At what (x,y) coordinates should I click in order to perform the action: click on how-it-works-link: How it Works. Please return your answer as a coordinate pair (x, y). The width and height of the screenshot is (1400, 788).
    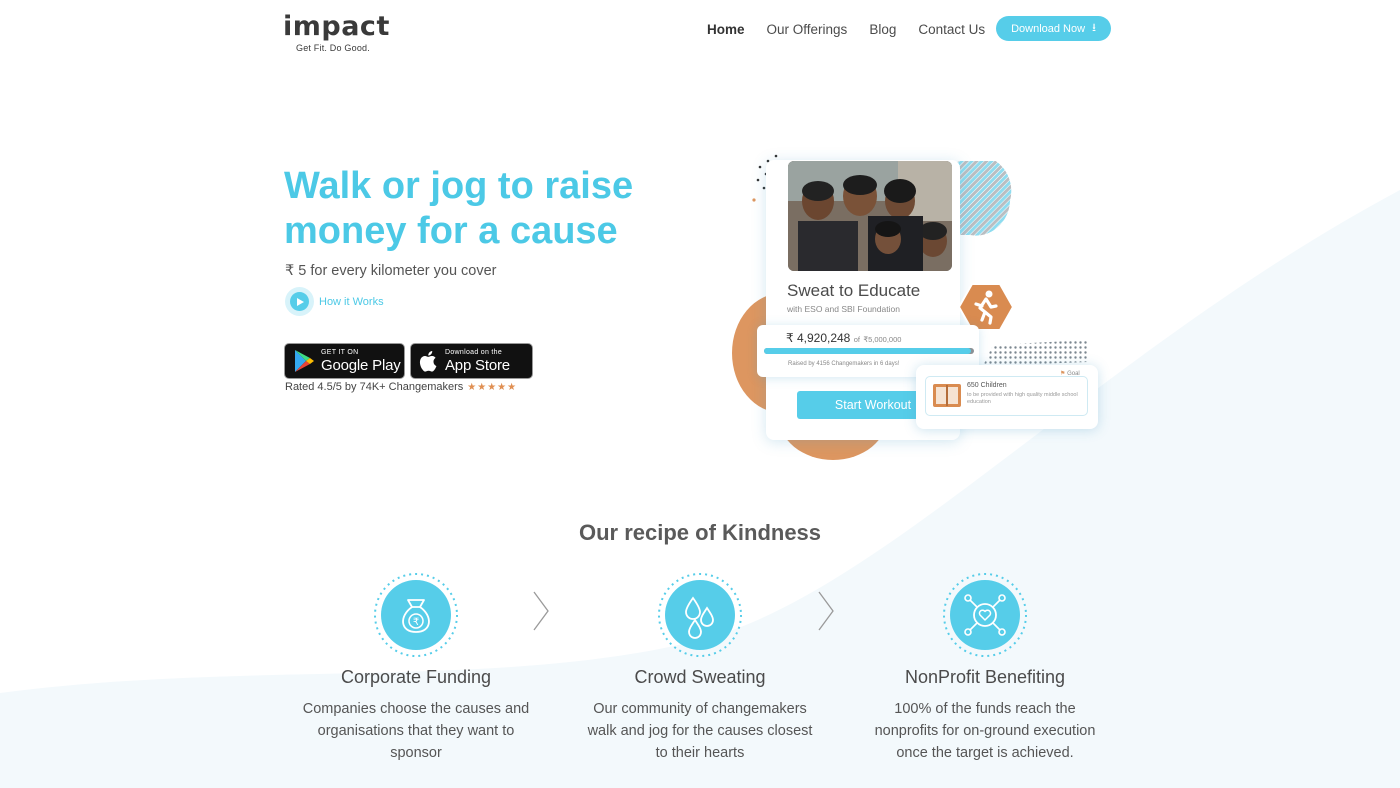
    Looking at the image, I should click on (334, 301).